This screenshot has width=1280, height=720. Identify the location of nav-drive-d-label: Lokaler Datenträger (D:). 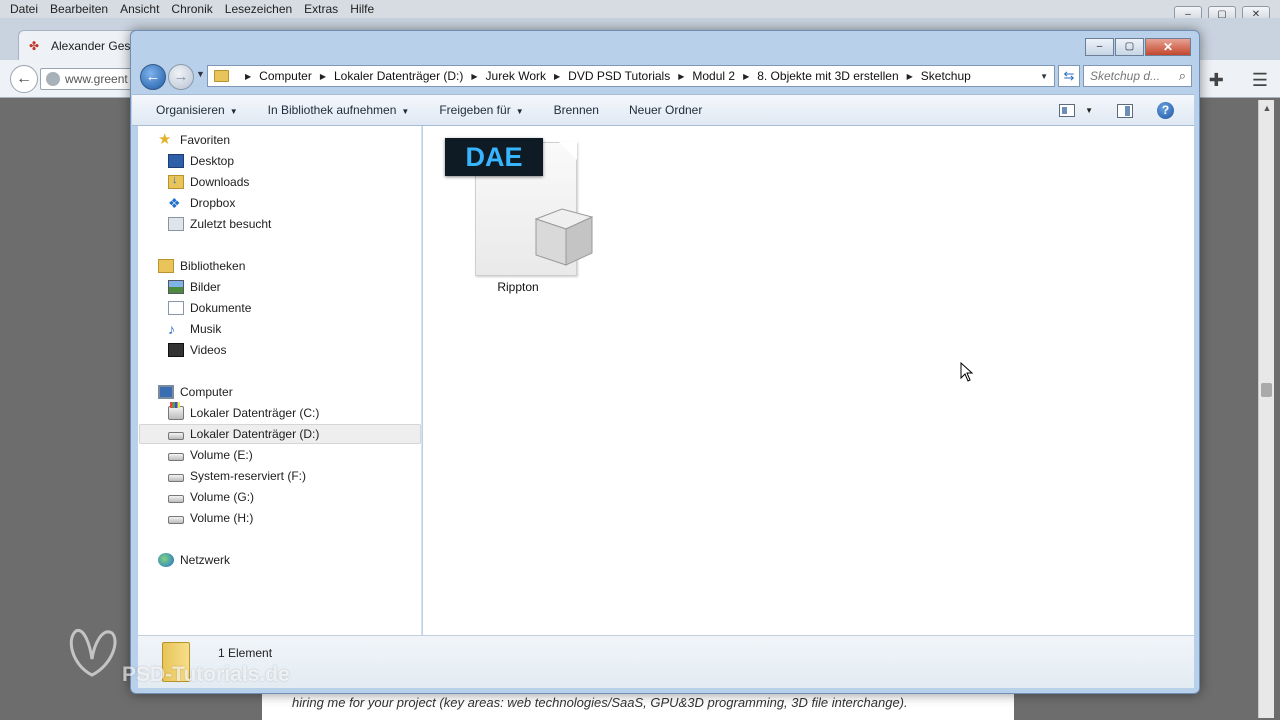
(255, 434).